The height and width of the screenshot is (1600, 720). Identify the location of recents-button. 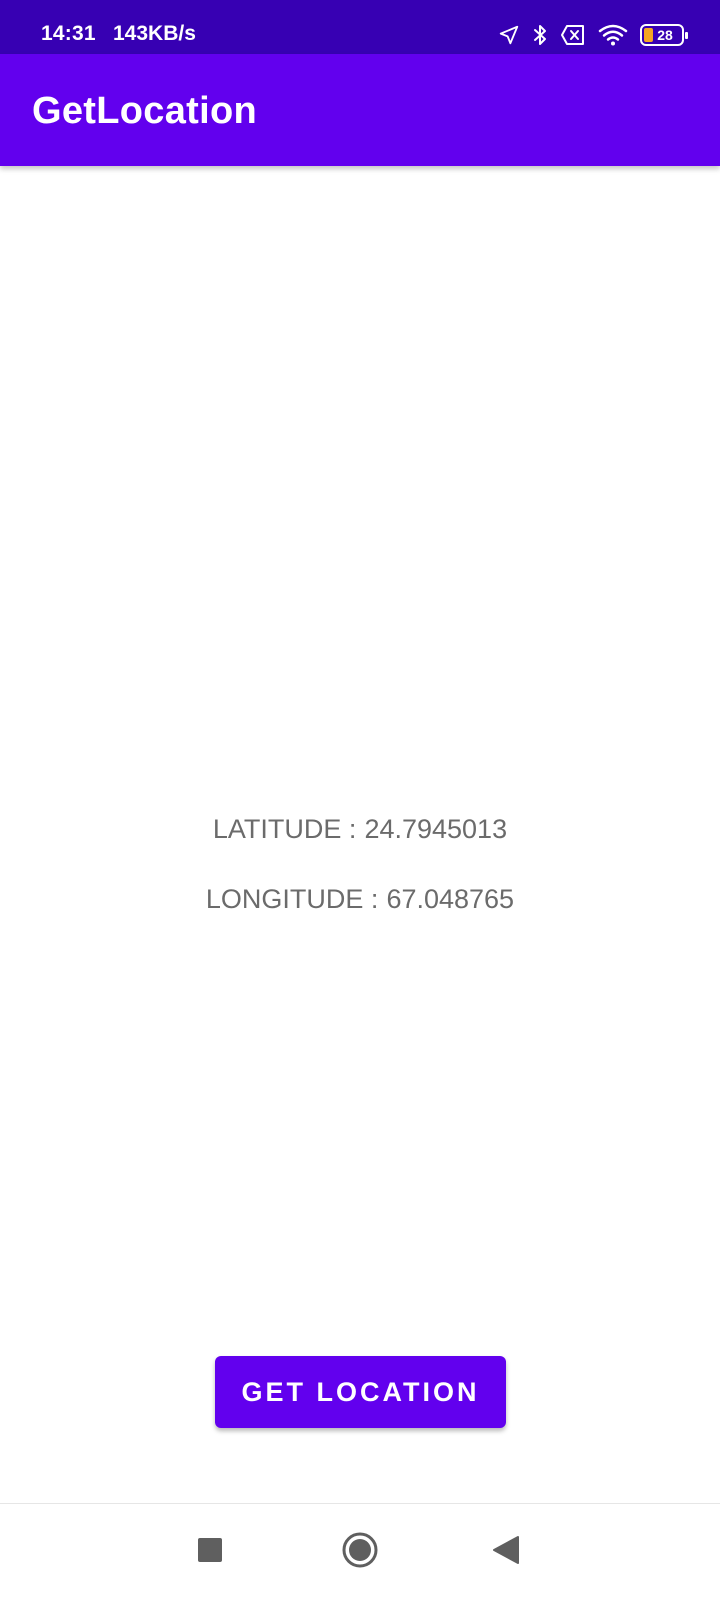
(210, 1552).